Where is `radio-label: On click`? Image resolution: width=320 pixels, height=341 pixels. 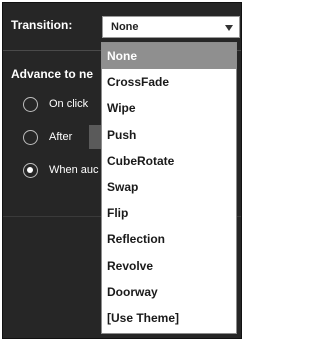
radio-label: On click is located at coordinates (69, 104).